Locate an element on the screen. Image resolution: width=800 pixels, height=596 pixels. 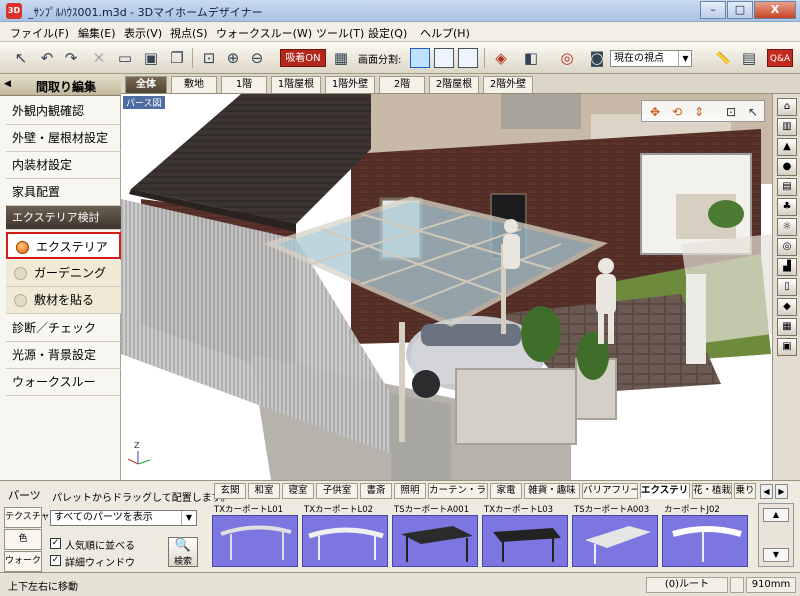
tab-floor2: 2階 is located at coordinates (402, 84).